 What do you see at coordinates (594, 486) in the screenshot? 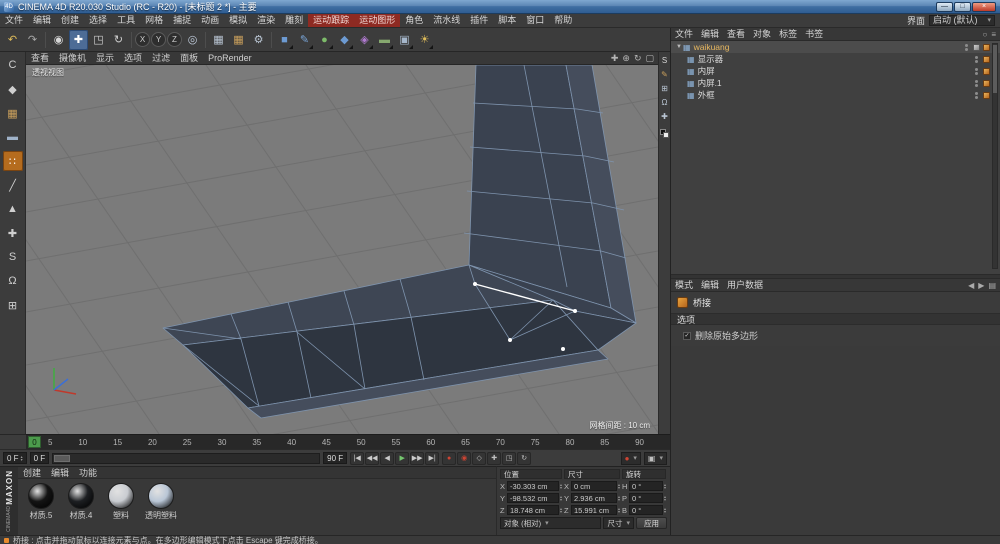
I see `size-field: 0 cm` at bounding box center [594, 486].